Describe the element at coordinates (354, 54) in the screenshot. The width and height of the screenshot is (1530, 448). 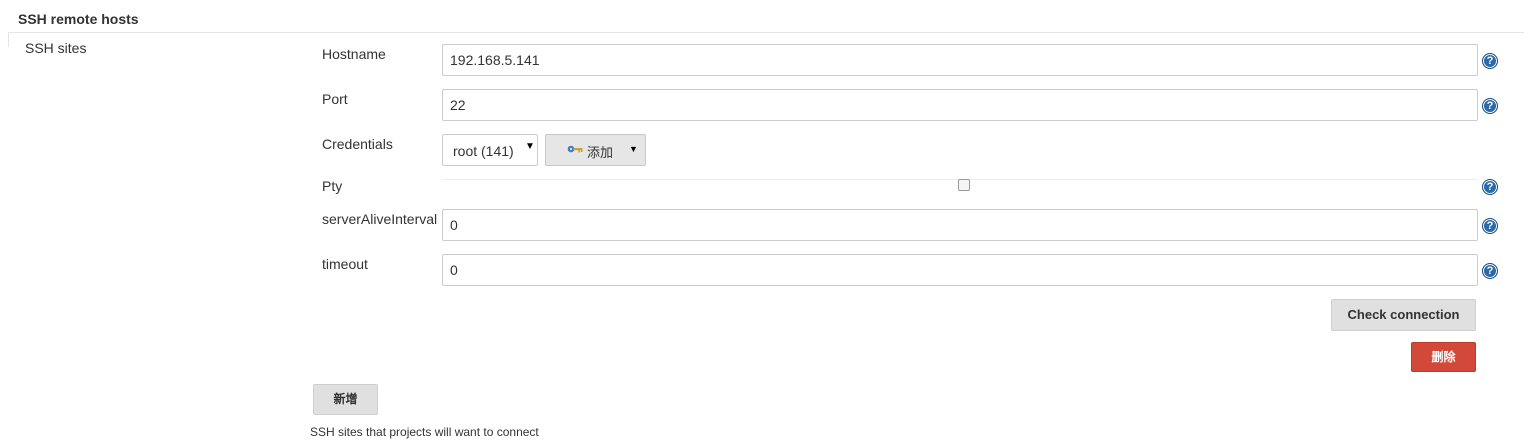
I see `hostname-label: Hostname` at that location.